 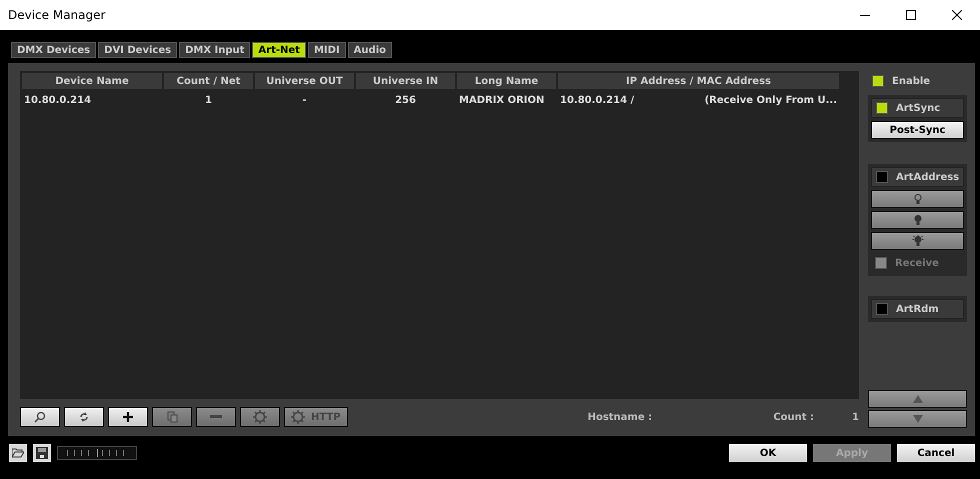 I want to click on column-header: Device Name, so click(x=92, y=81).